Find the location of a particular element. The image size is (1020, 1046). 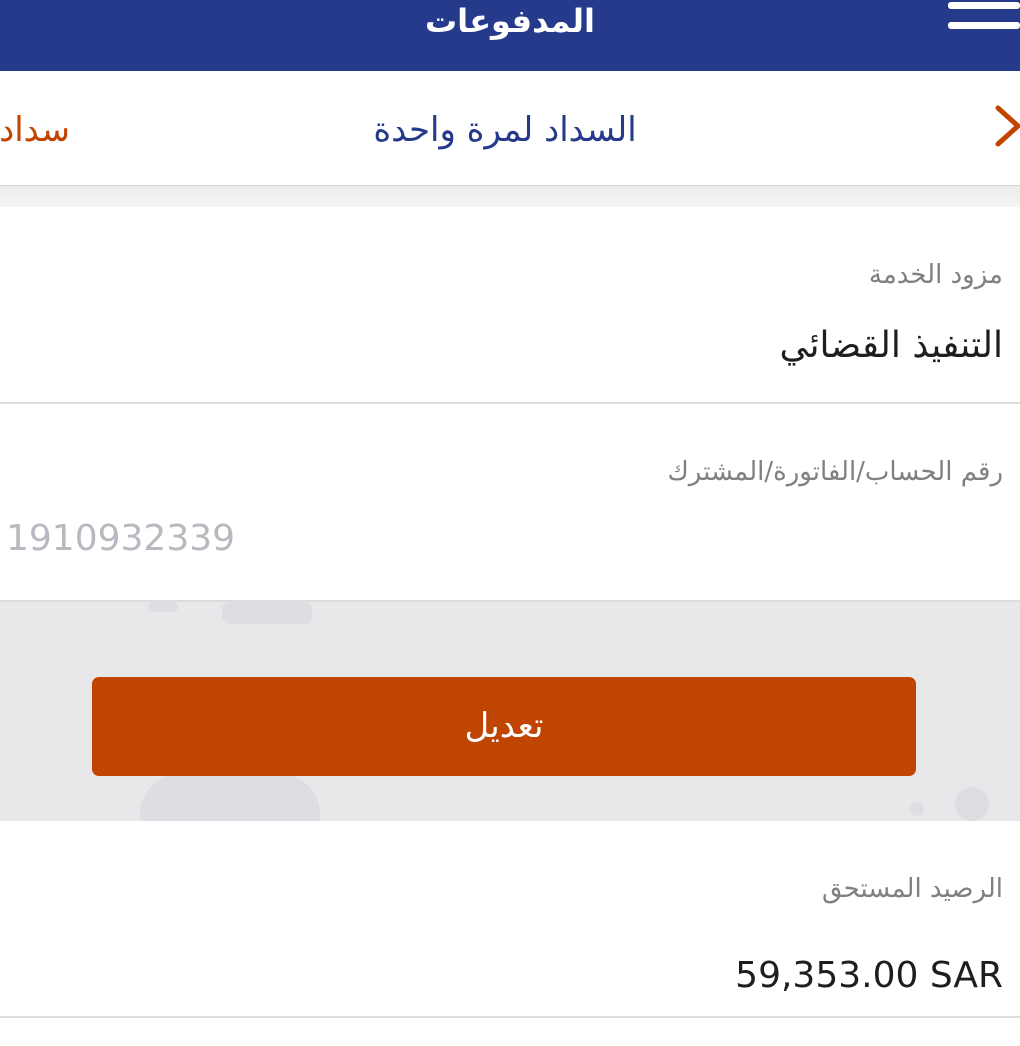

service-provider-value: التنفيذ القضائي is located at coordinates (891, 345).